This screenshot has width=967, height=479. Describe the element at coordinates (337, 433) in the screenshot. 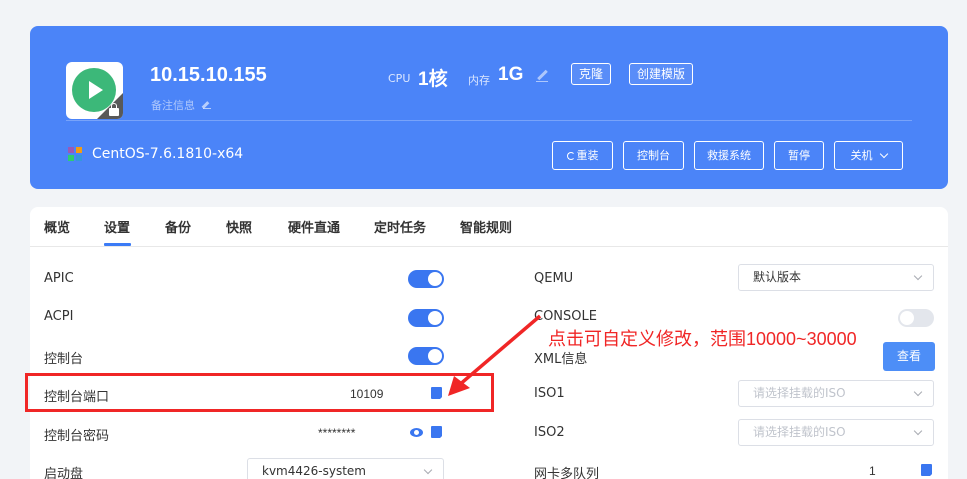

I see `console-password-value: ********` at that location.